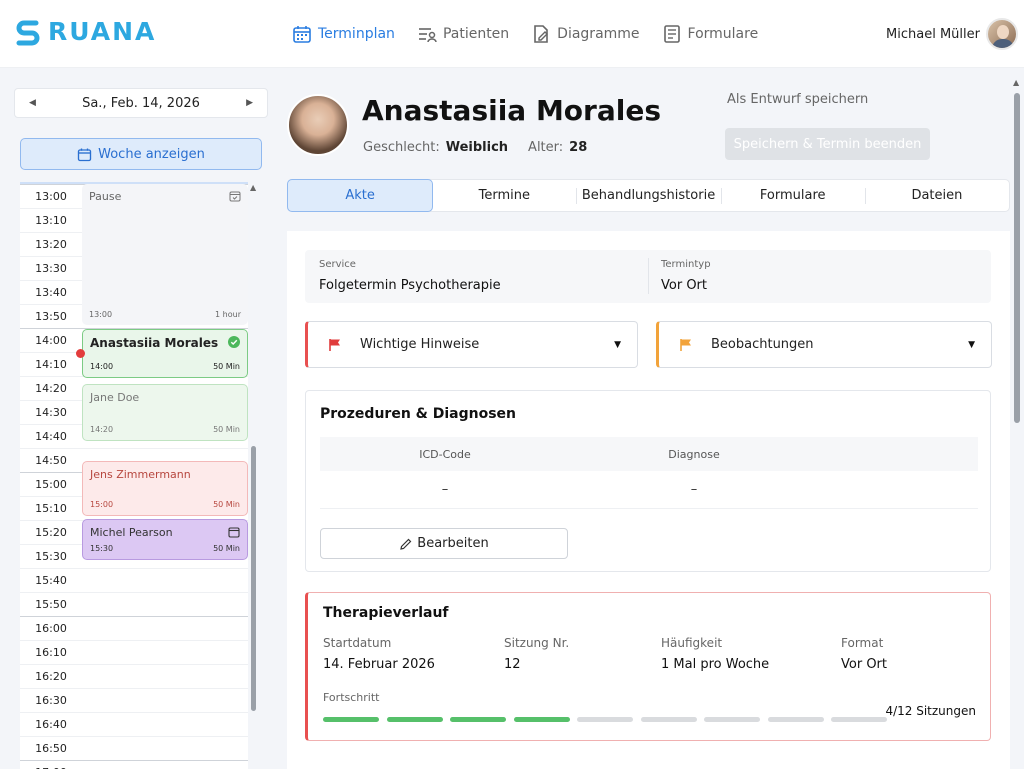  What do you see at coordinates (228, 314) in the screenshot?
I see `event-duration: 1 hour` at bounding box center [228, 314].